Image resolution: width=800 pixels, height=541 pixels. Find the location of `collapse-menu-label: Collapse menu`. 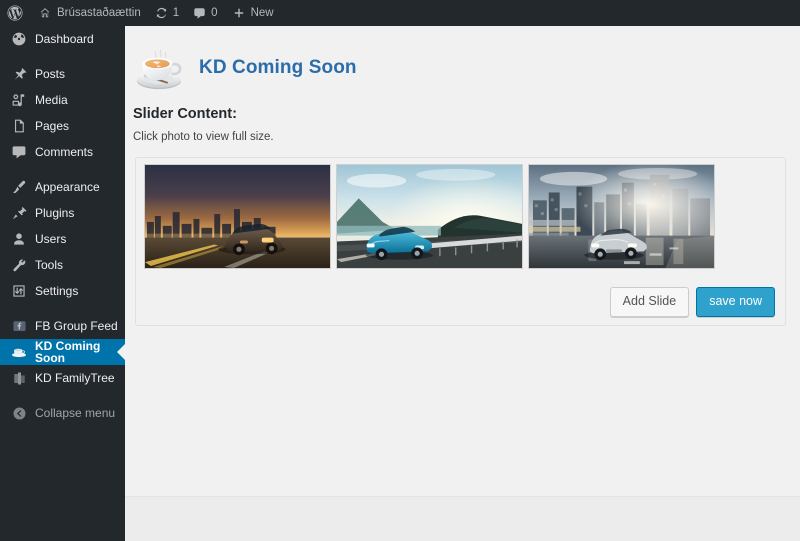

collapse-menu-label: Collapse menu is located at coordinates (75, 413).